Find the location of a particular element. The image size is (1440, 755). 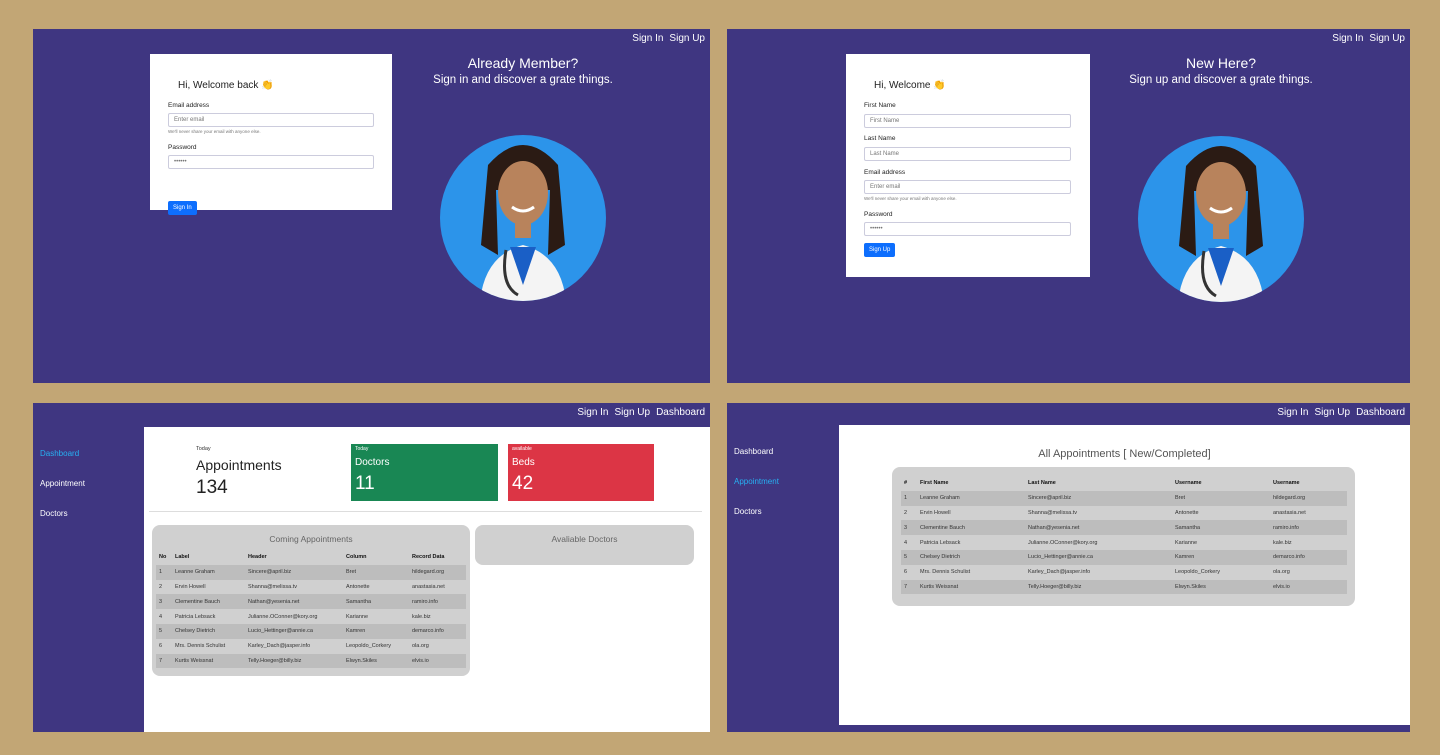

table-cell: kale.biz is located at coordinates (421, 616).